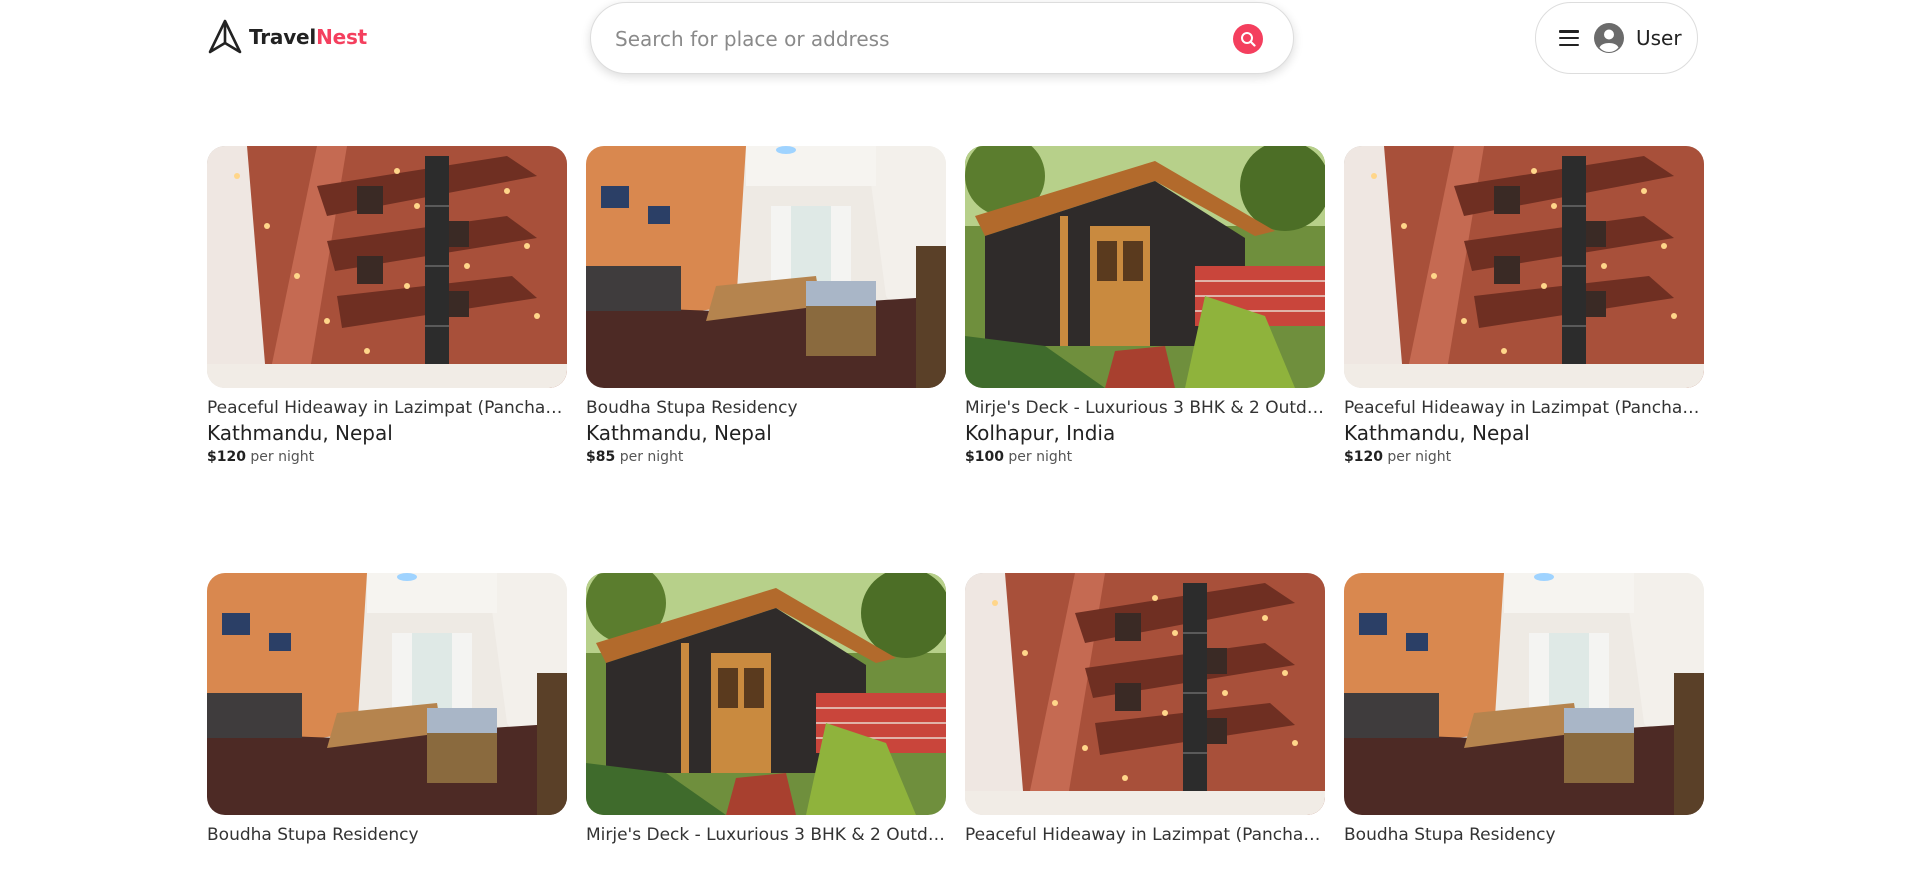  I want to click on listing-location: Kolhapur, India, so click(1040, 433).